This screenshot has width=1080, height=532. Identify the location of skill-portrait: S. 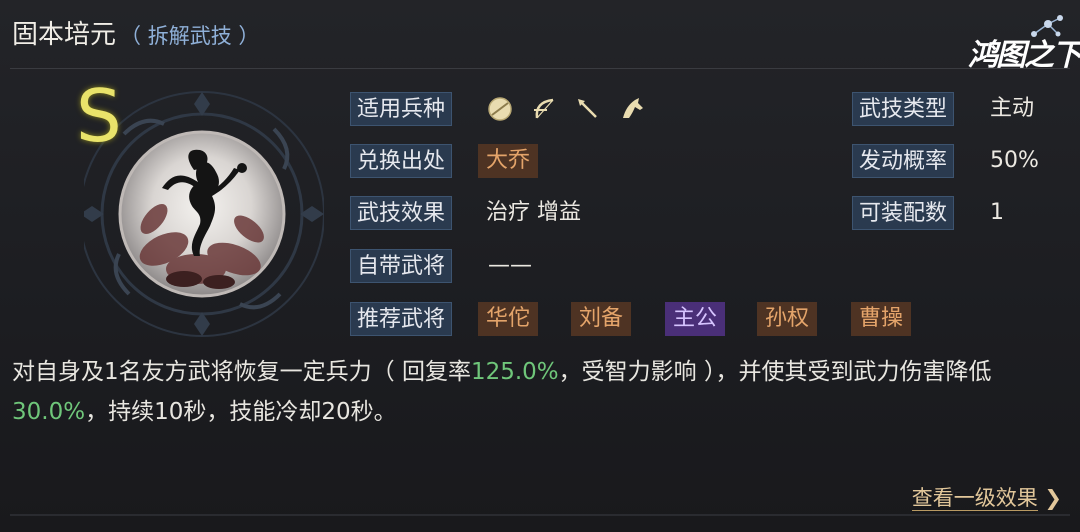
(200, 209).